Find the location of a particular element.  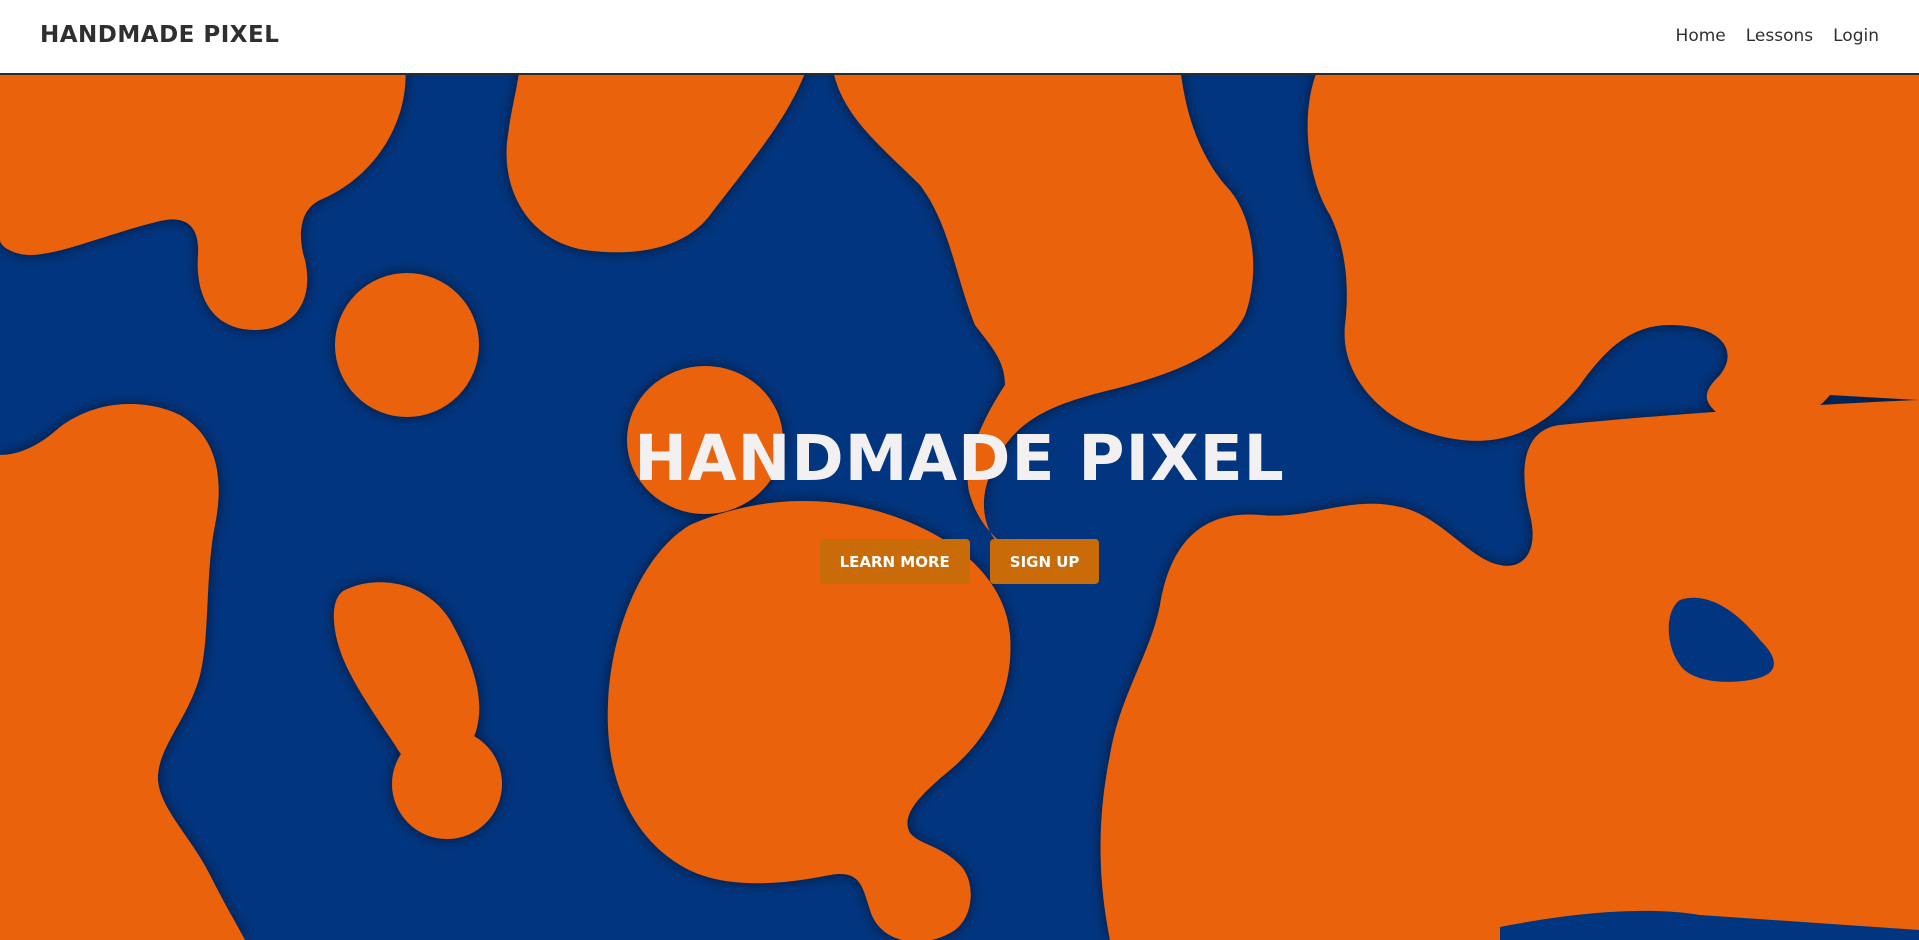

top-navbar: HANDMADE PIXEL Home Lessons Login is located at coordinates (959, 37).